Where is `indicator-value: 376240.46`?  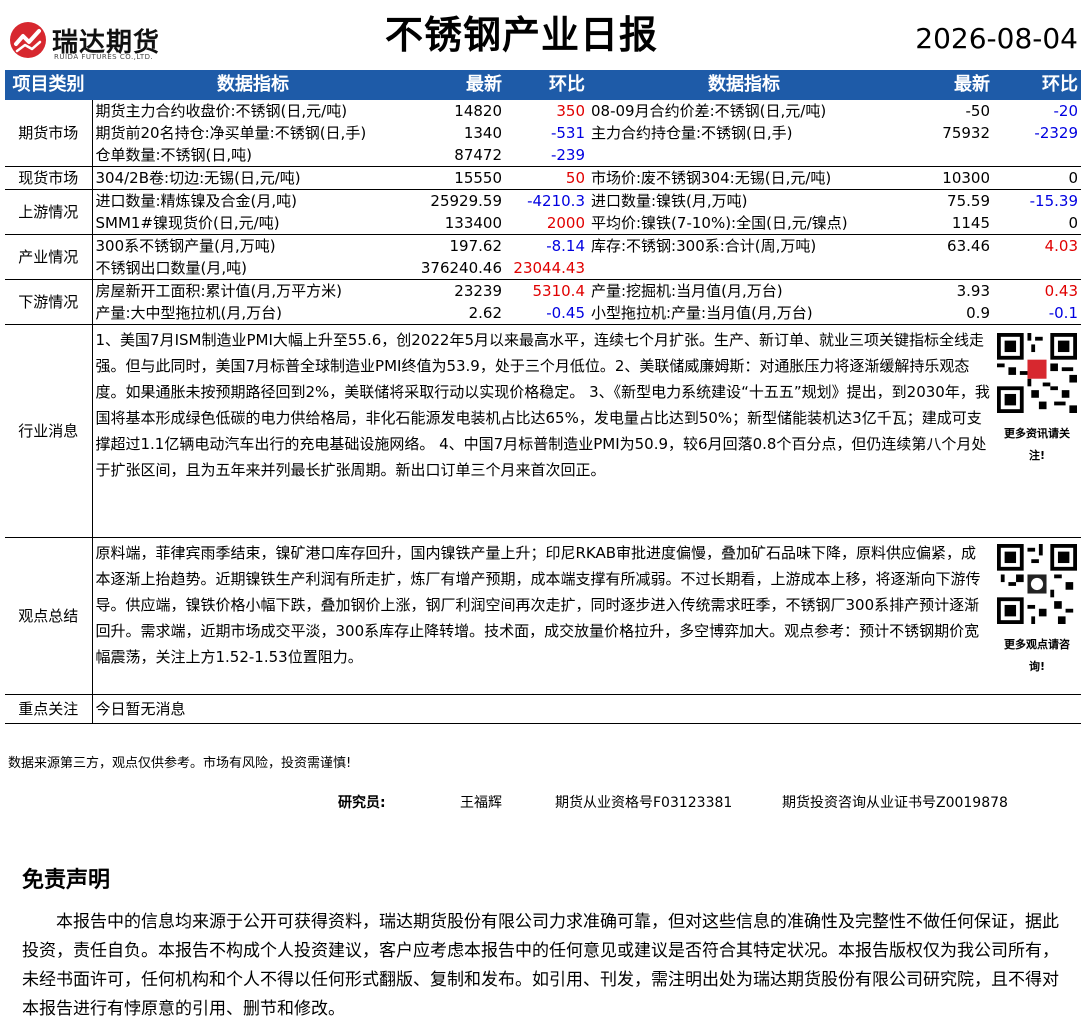
indicator-value: 376240.46 is located at coordinates (459, 268).